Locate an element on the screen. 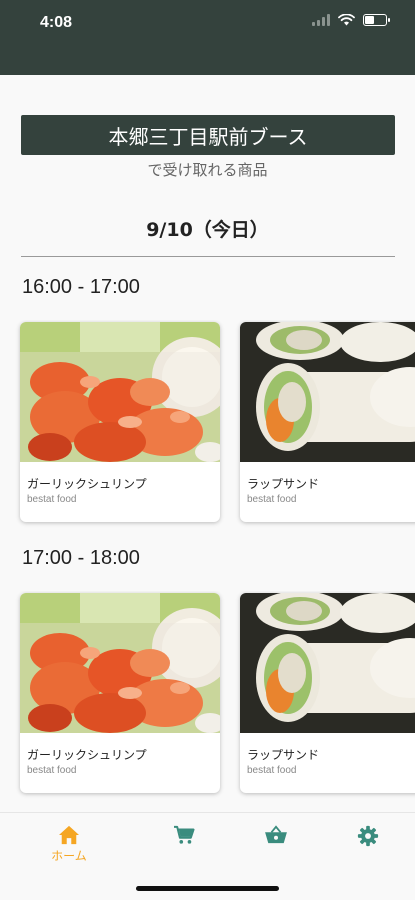 The width and height of the screenshot is (415, 900). cart-icon is located at coordinates (184, 834).